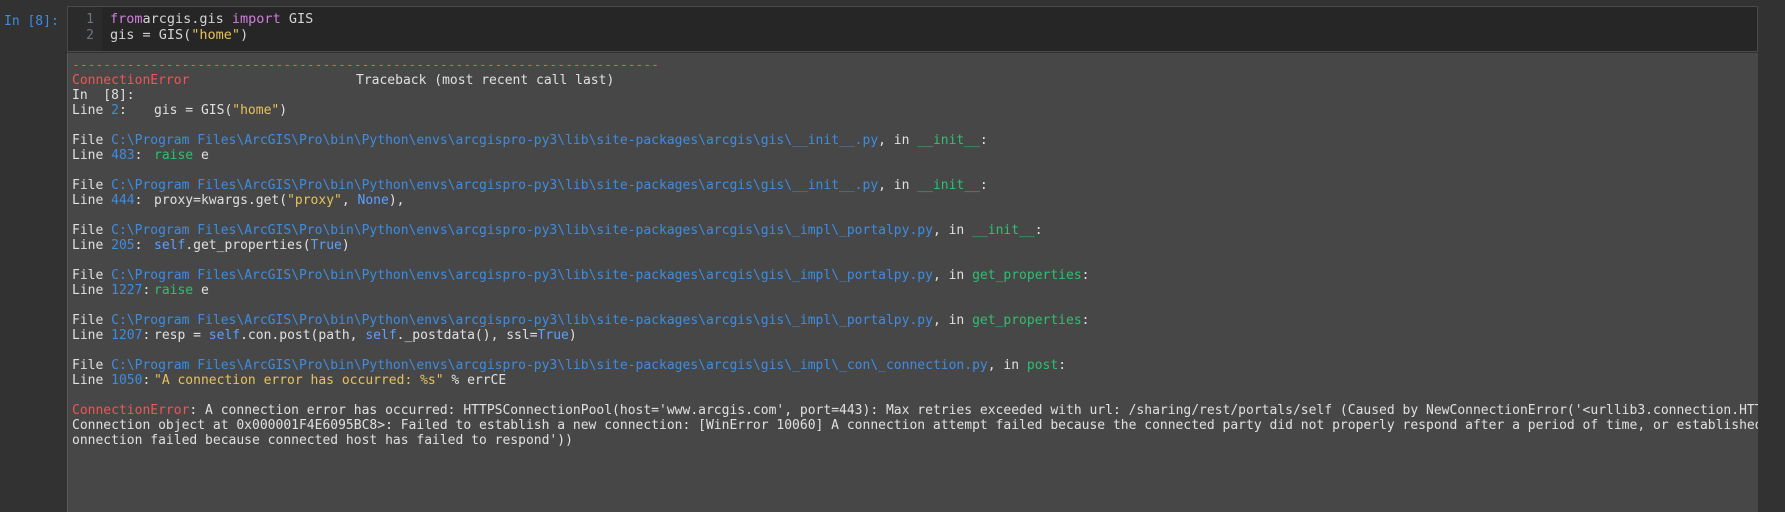 The image size is (1785, 512). Describe the element at coordinates (127, 290) in the screenshot. I see `frame-line-number: 1227` at that location.